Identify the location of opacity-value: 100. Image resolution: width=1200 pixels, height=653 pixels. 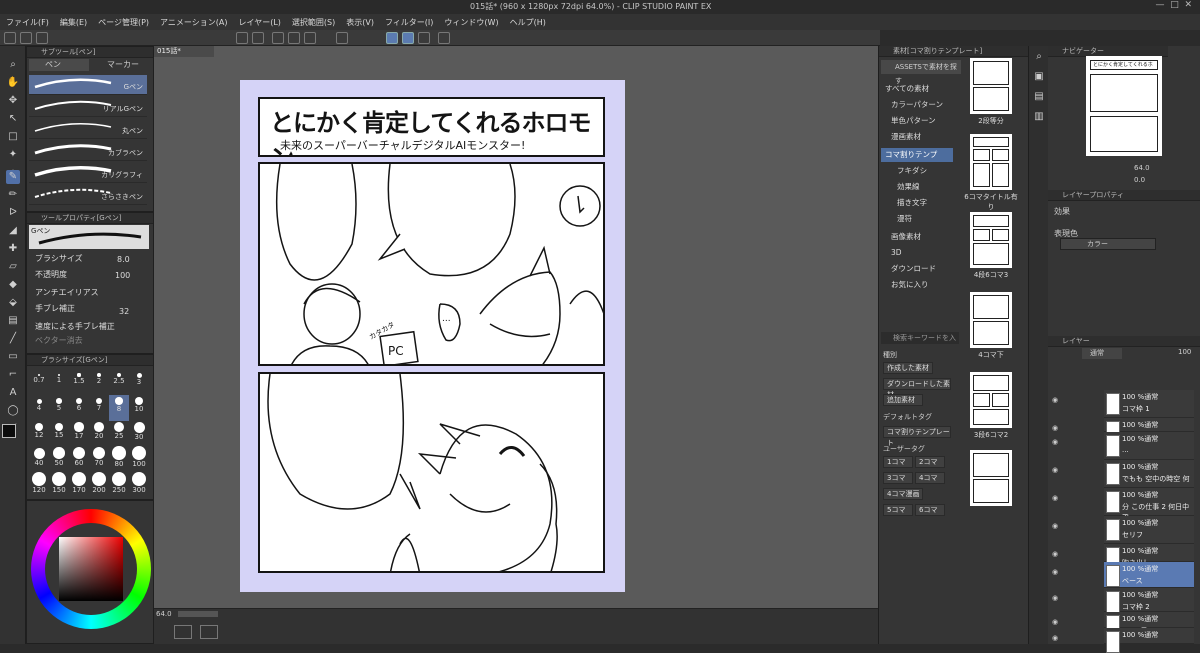
(122, 275).